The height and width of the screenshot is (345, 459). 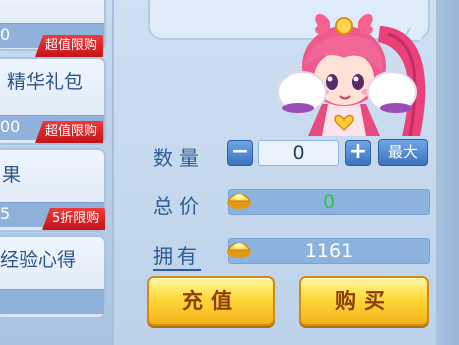 What do you see at coordinates (5, 34) in the screenshot?
I see `item-price: 0` at bounding box center [5, 34].